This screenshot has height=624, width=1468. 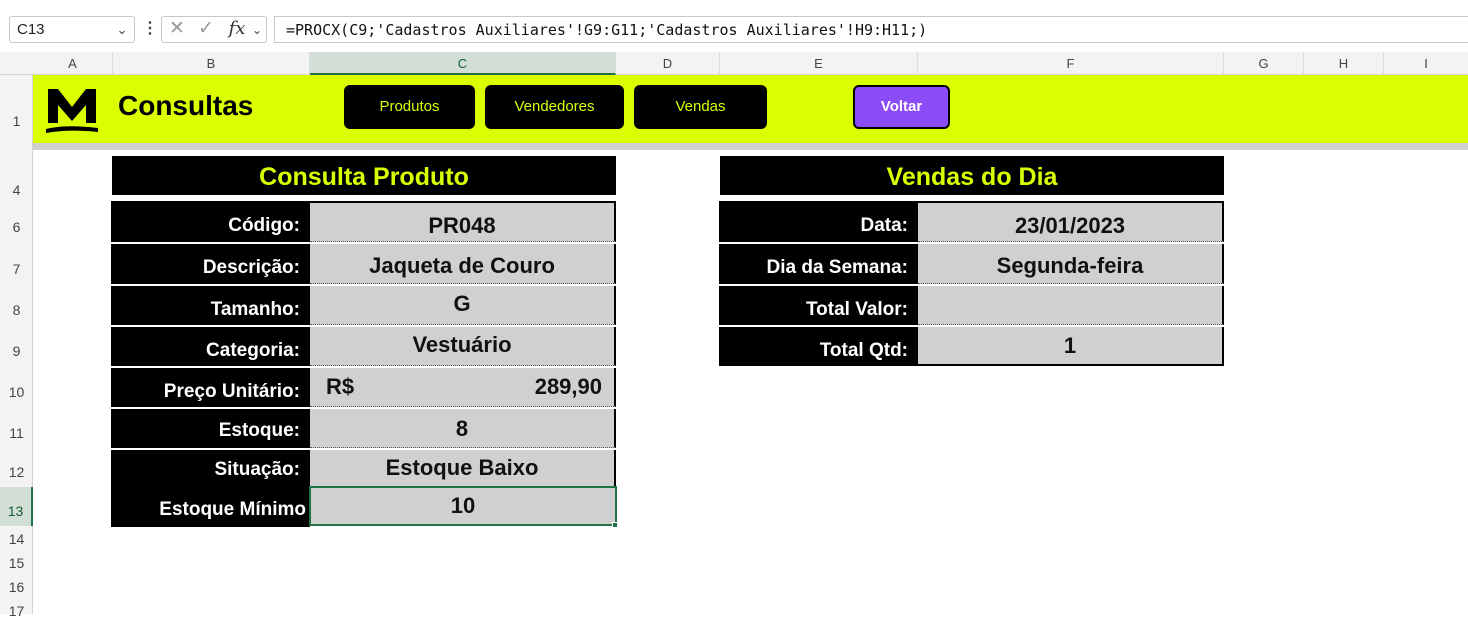 I want to click on banner-divider, so click(x=750, y=146).